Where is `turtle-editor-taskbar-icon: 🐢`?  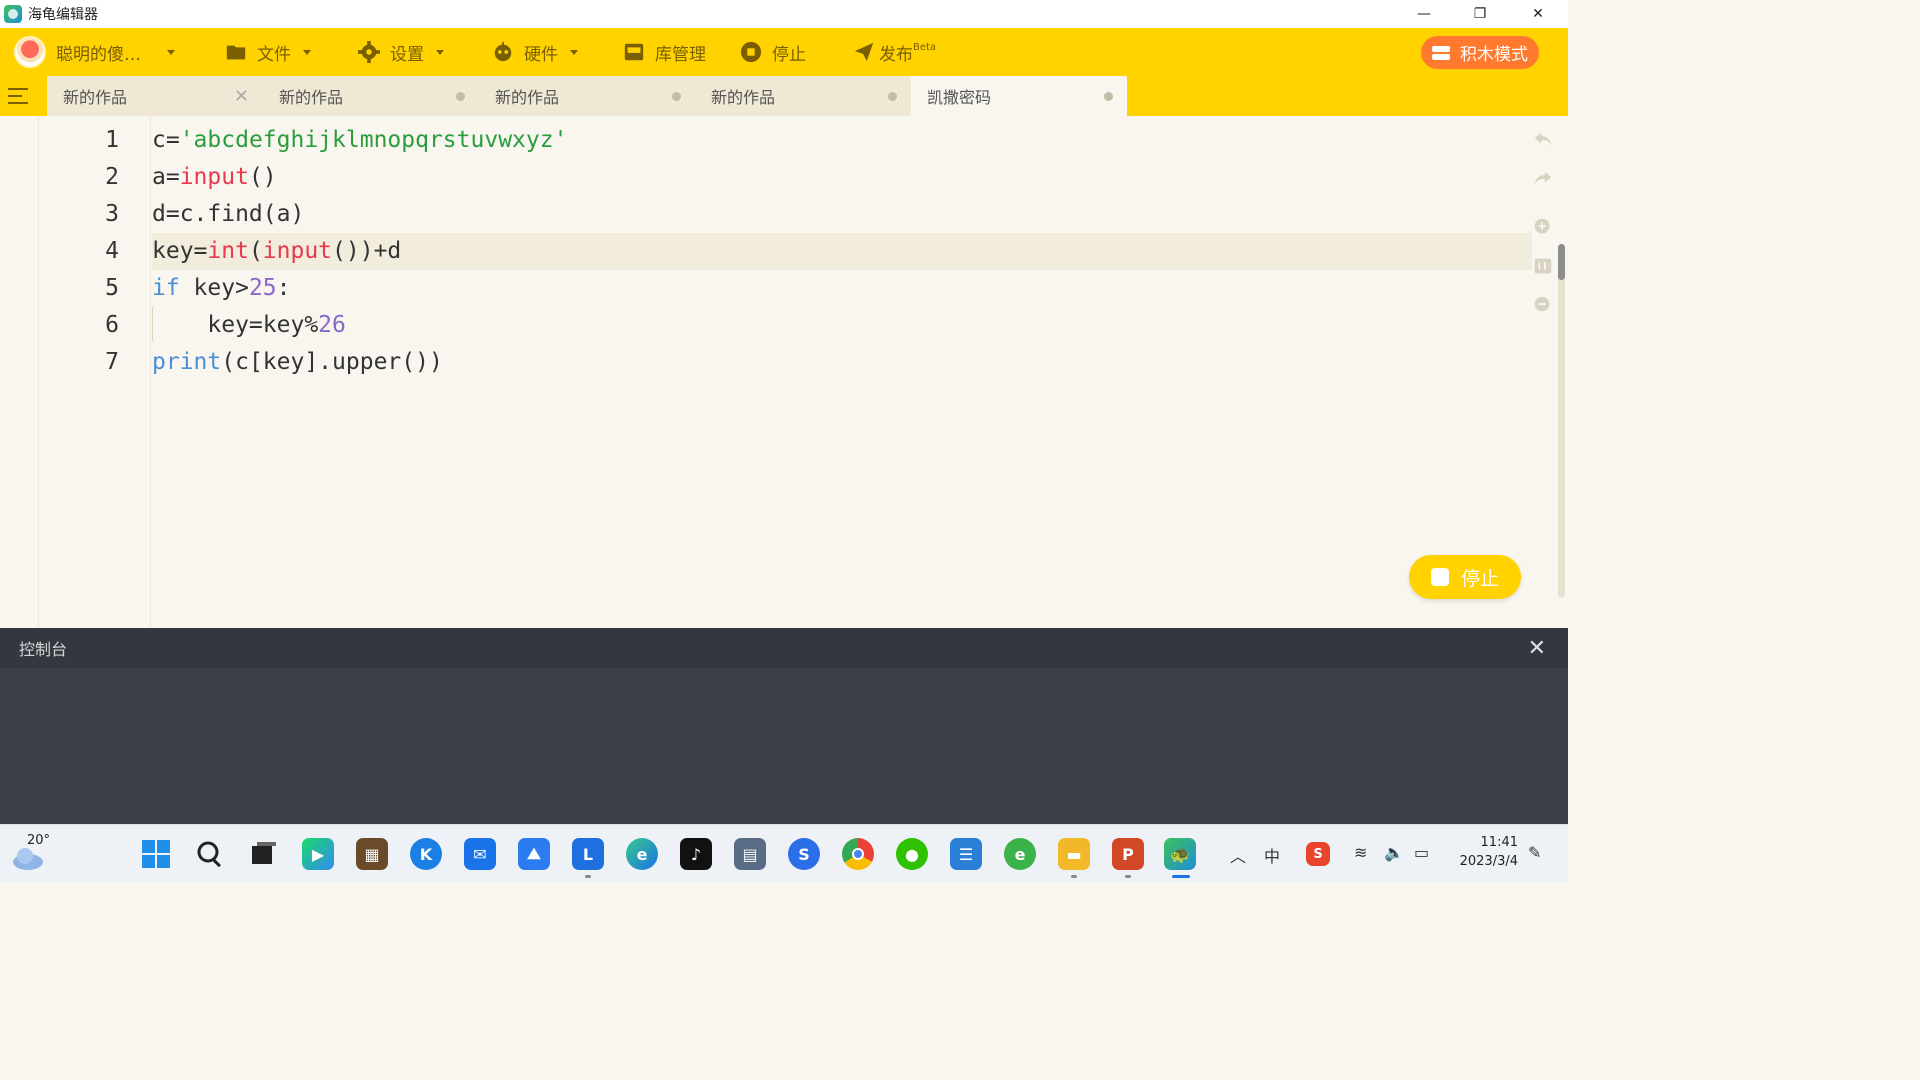
turtle-editor-taskbar-icon: 🐢 is located at coordinates (1180, 854).